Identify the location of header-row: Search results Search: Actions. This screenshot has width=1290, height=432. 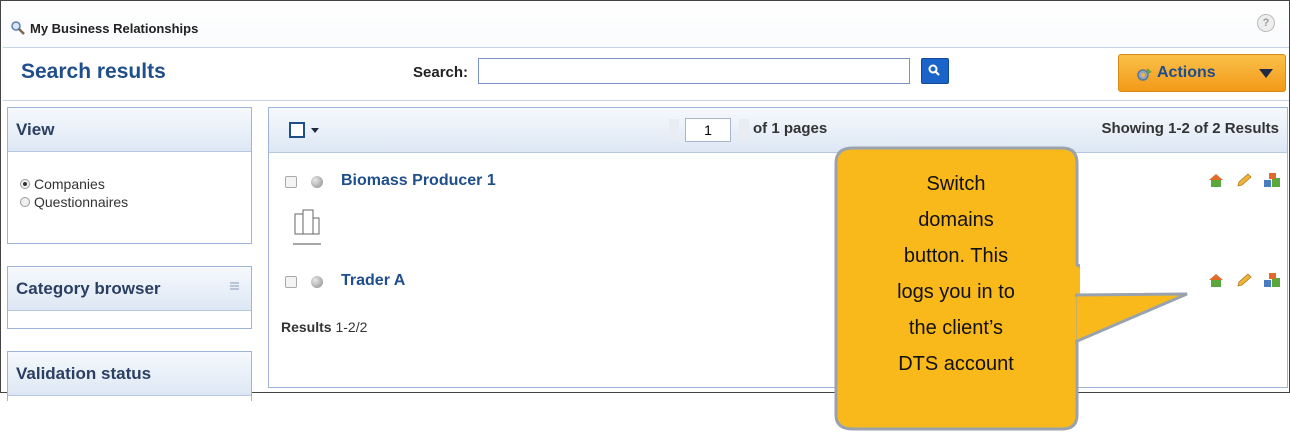
(646, 74).